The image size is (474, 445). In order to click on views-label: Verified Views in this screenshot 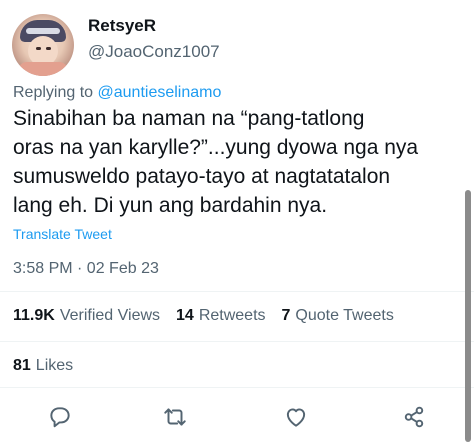, I will do `click(110, 315)`.